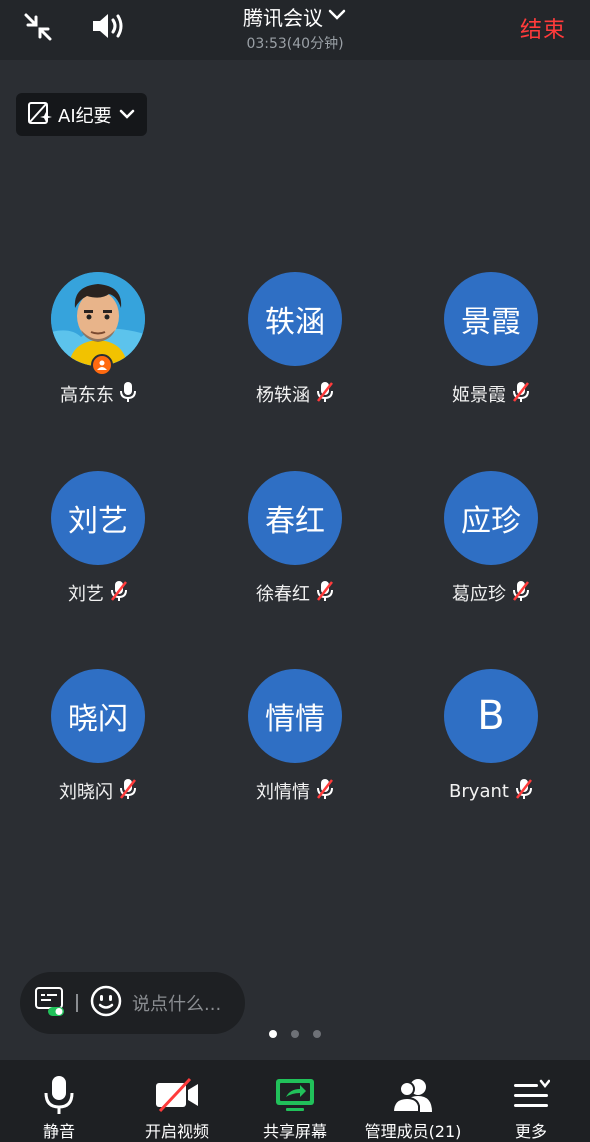 The height and width of the screenshot is (1142, 590). I want to click on avatar: 情情, so click(295, 716).